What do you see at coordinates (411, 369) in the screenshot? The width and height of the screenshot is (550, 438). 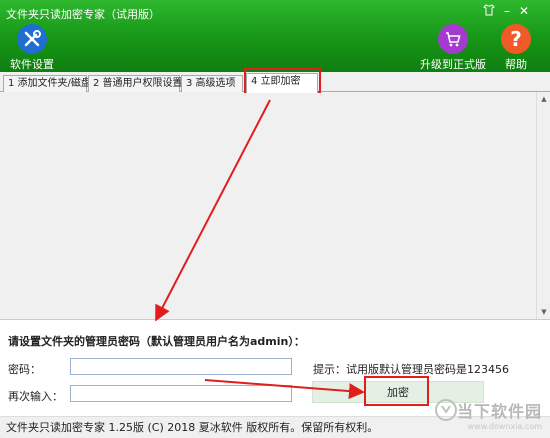 I see `hint-text: 提示：试用版默认管理员密码是123456` at bounding box center [411, 369].